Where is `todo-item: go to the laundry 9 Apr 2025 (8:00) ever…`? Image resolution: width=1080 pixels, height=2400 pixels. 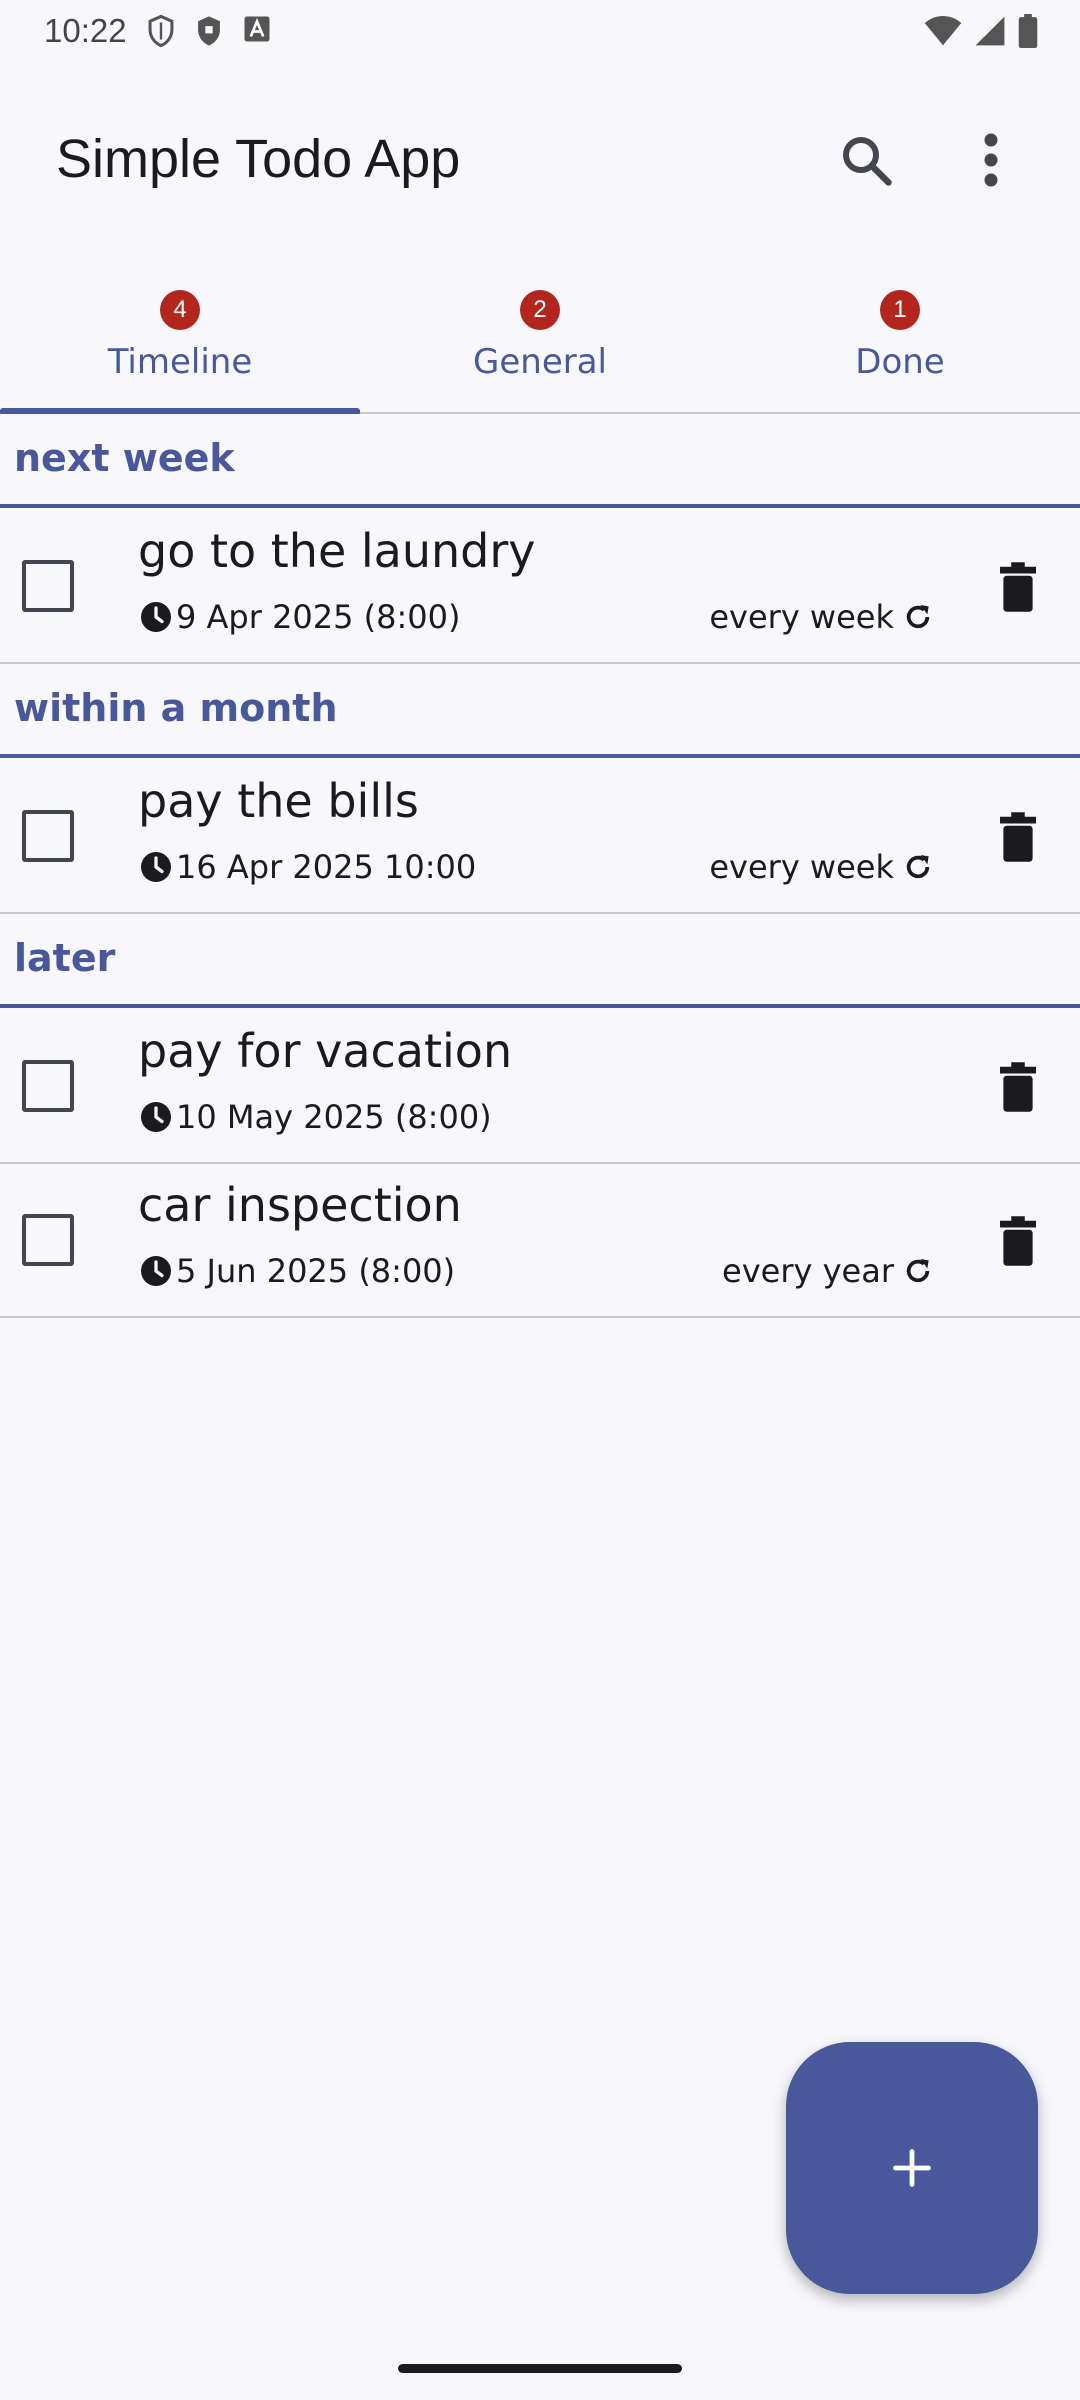 todo-item: go to the laundry 9 Apr 2025 (8:00) ever… is located at coordinates (540, 587).